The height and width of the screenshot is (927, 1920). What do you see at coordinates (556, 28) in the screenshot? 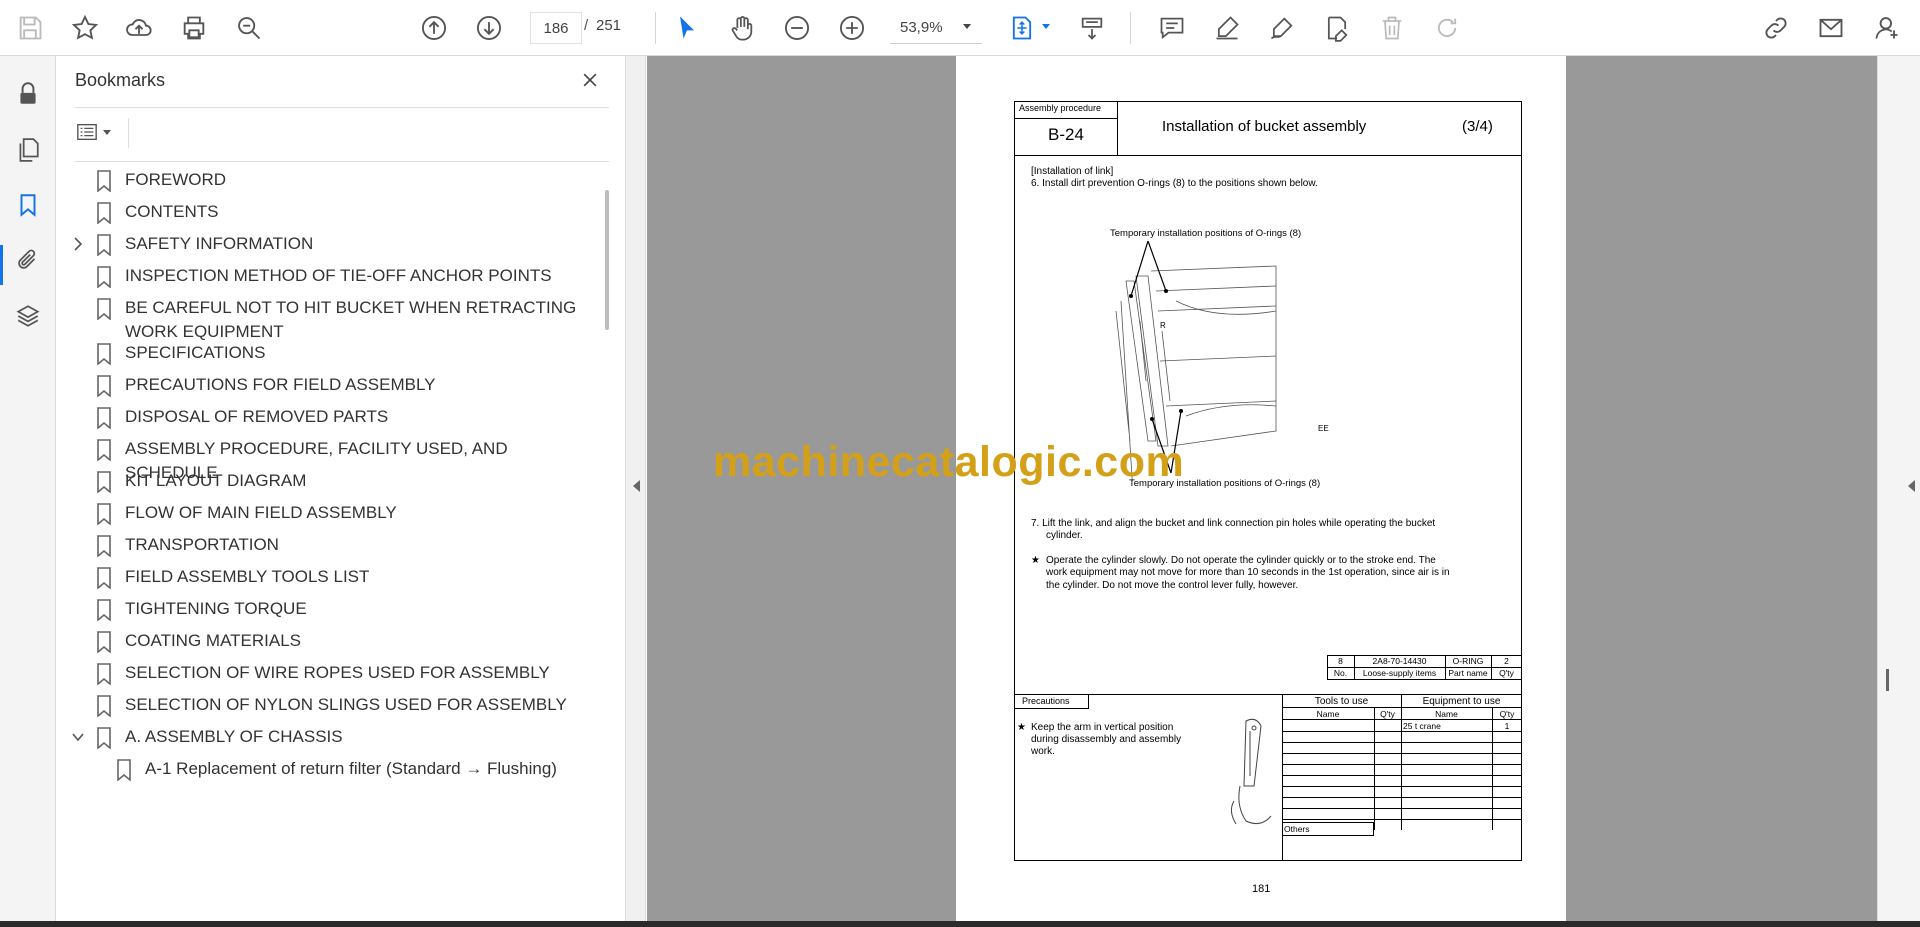
I see `page-number-input` at bounding box center [556, 28].